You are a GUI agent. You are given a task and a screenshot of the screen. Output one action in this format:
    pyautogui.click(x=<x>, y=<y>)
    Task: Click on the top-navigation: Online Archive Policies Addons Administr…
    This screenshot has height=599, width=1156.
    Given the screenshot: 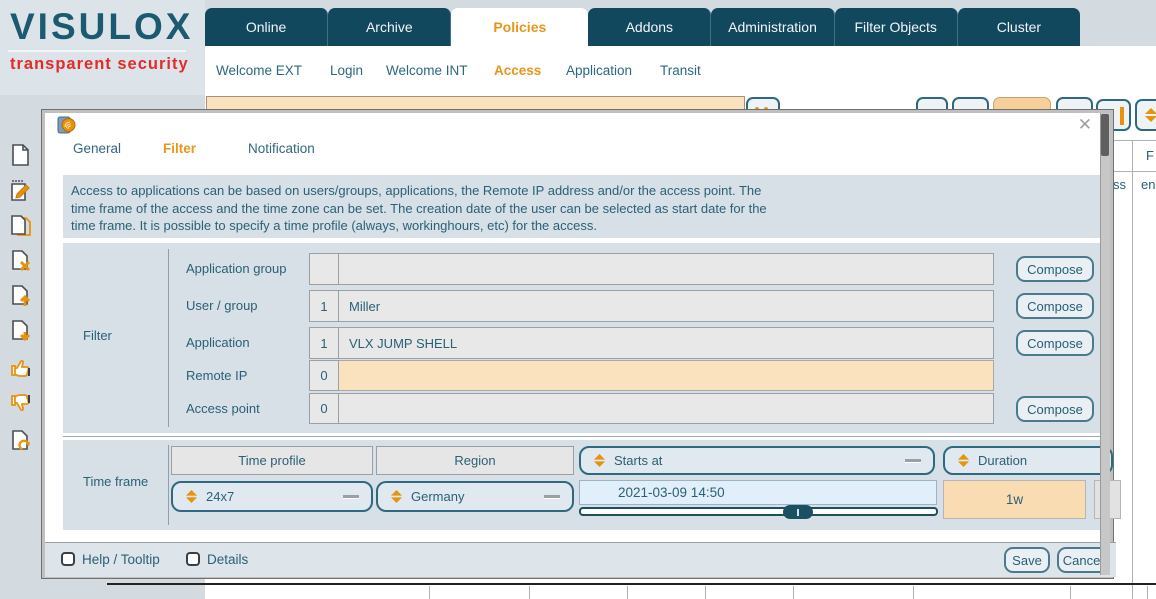 What is the action you would take?
    pyautogui.click(x=642, y=27)
    